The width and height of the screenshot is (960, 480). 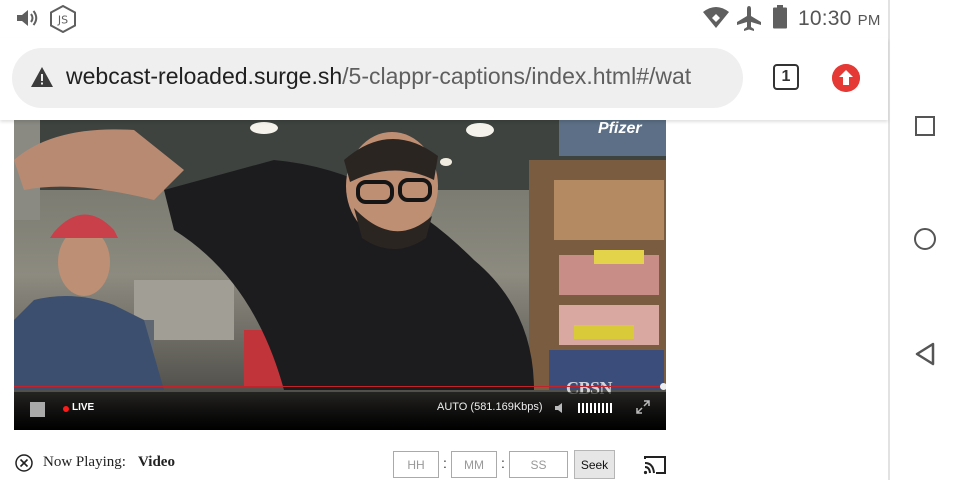 What do you see at coordinates (716, 17) in the screenshot?
I see `wifi-icon` at bounding box center [716, 17].